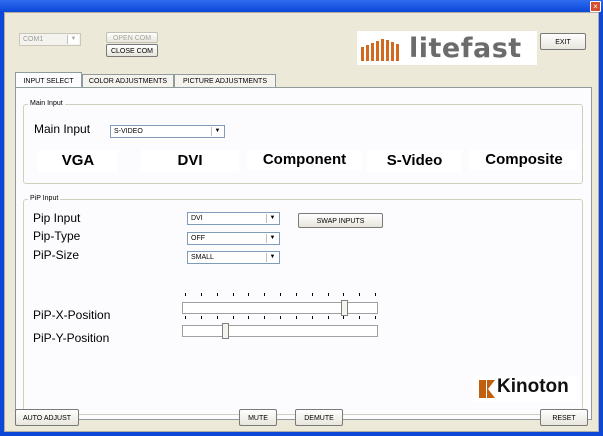 This screenshot has width=603, height=436. What do you see at coordinates (132, 37) in the screenshot?
I see `open-com-button: OPEN COM` at bounding box center [132, 37].